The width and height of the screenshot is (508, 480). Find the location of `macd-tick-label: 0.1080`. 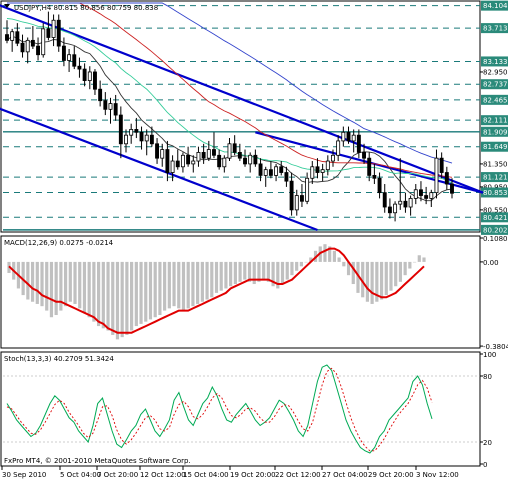

macd-tick-label: 0.1080 is located at coordinates (495, 239).